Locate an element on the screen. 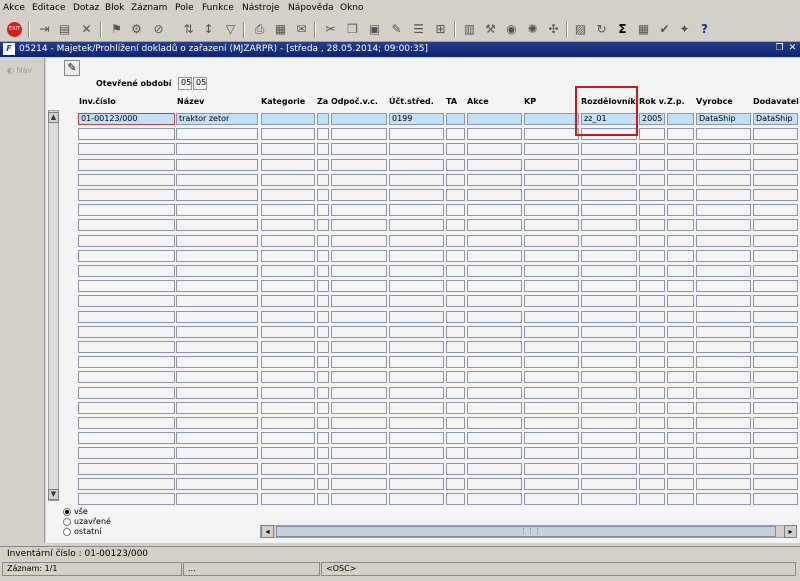  paste-icon: ▣ is located at coordinates (374, 29).